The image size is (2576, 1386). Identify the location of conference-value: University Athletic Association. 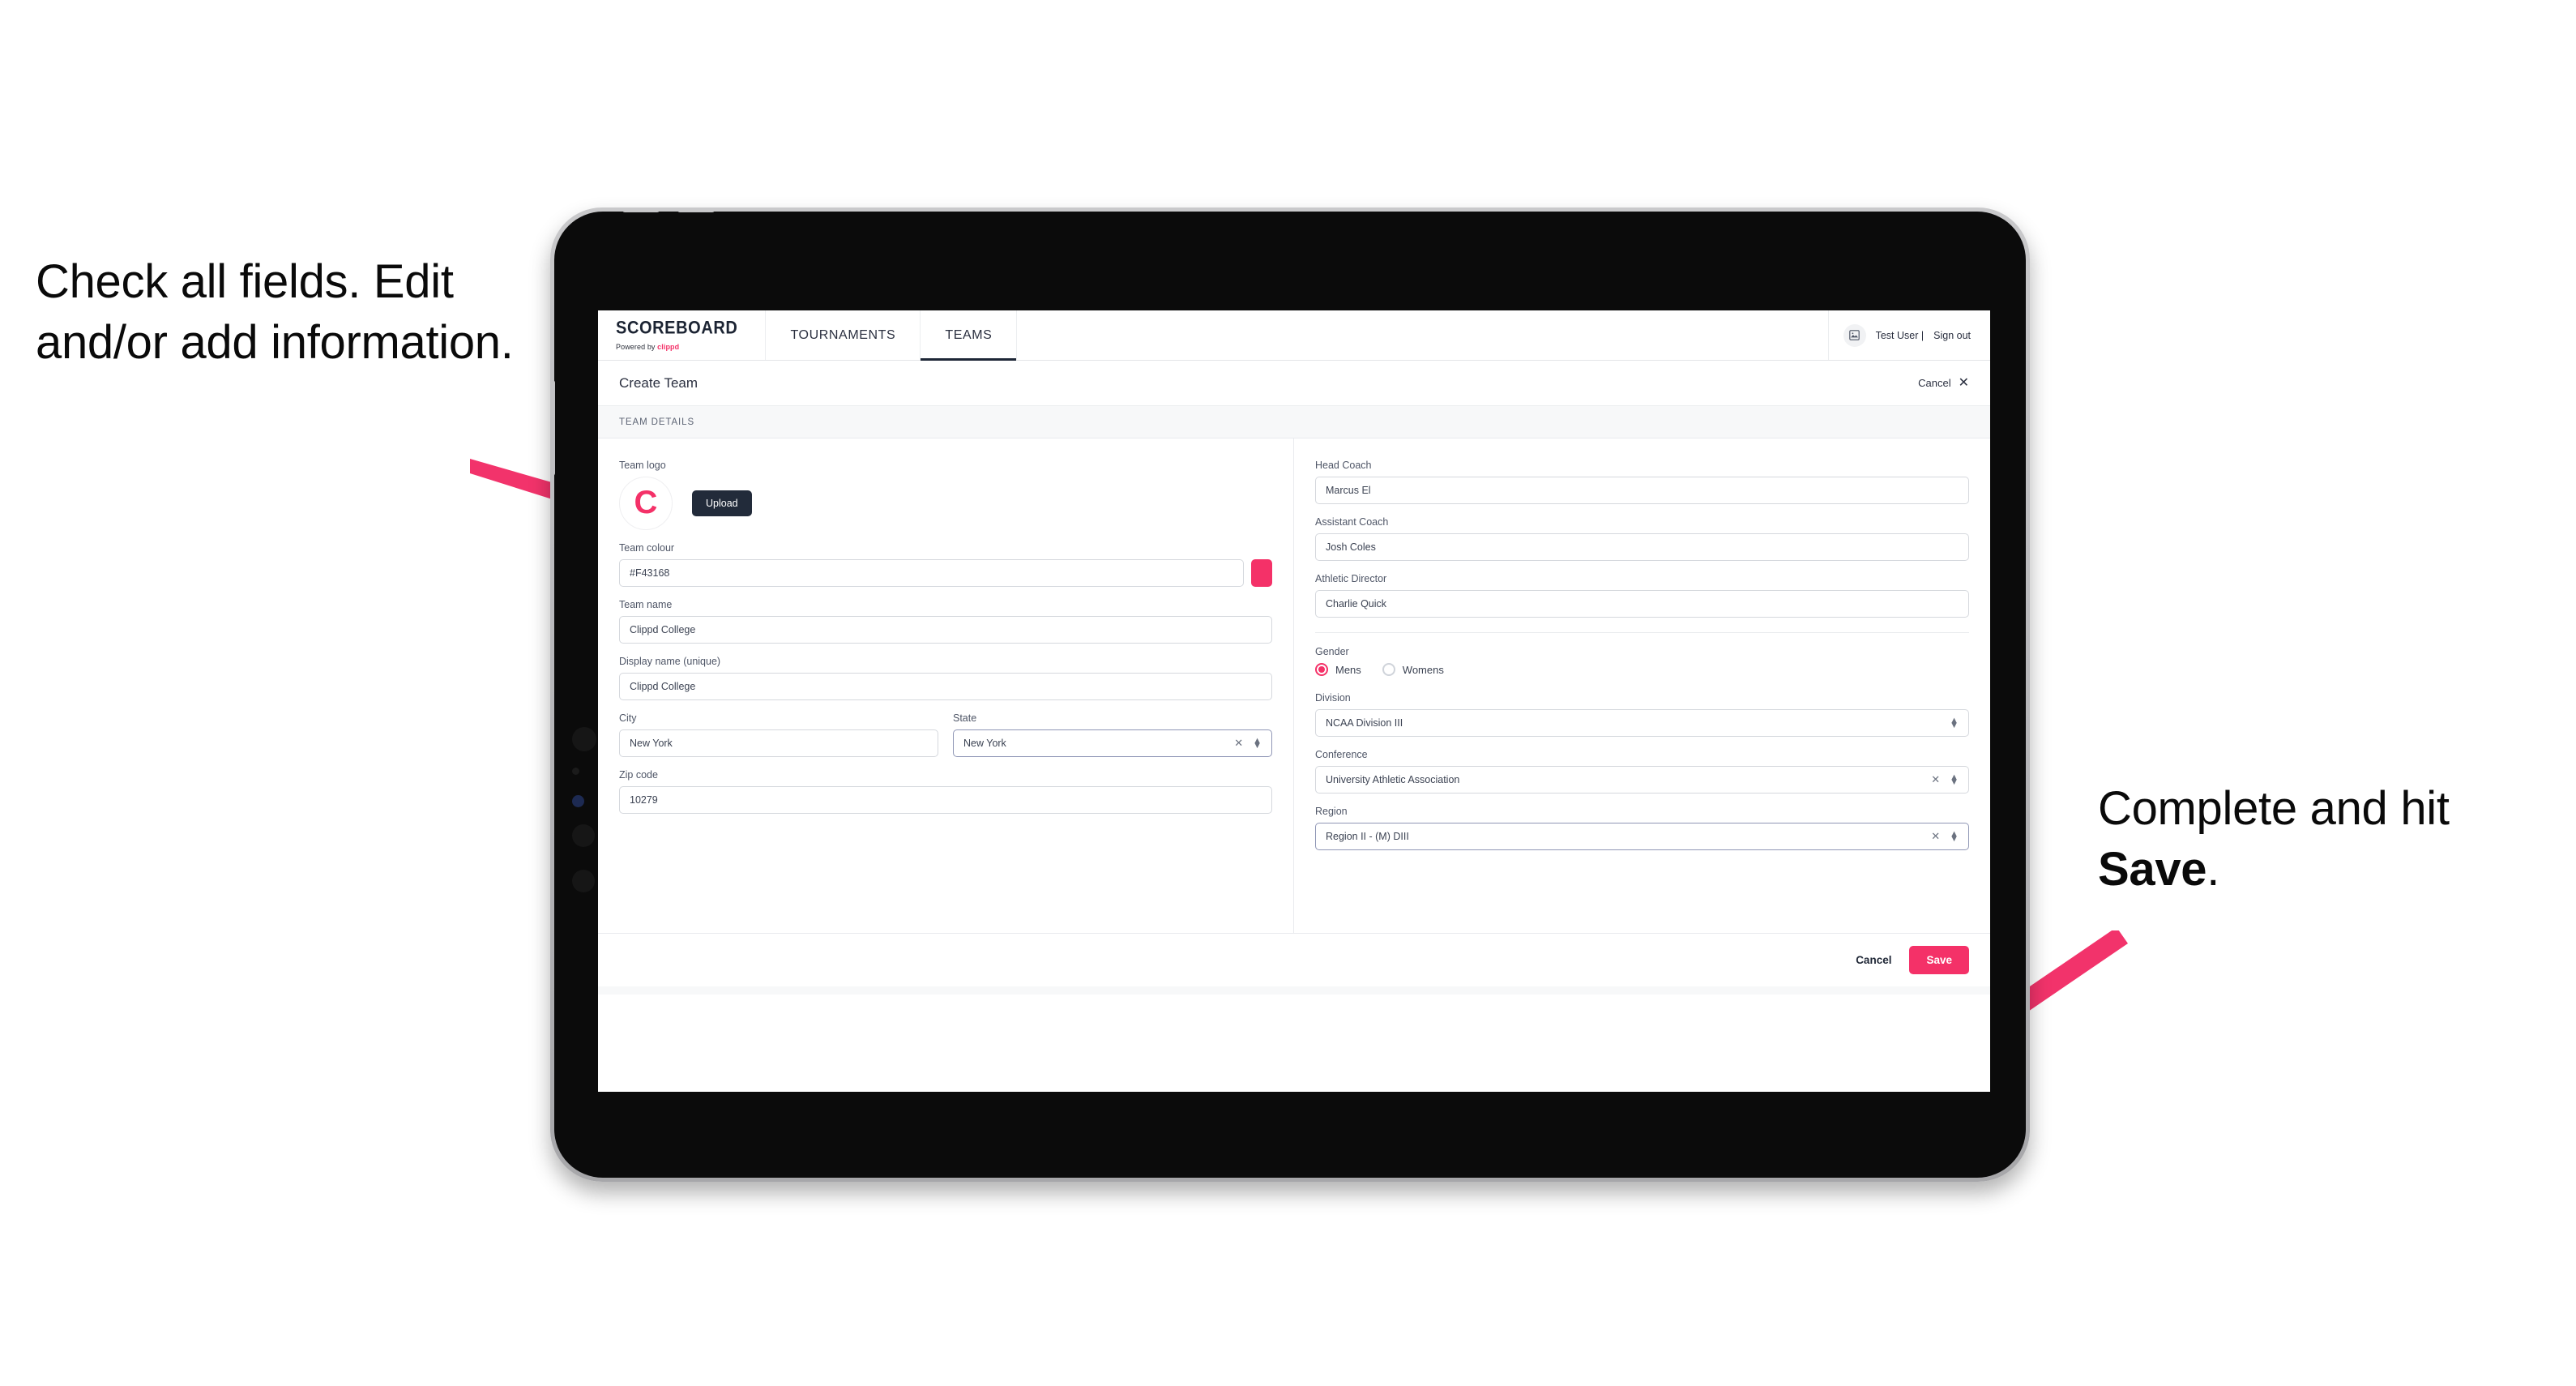
(1393, 779).